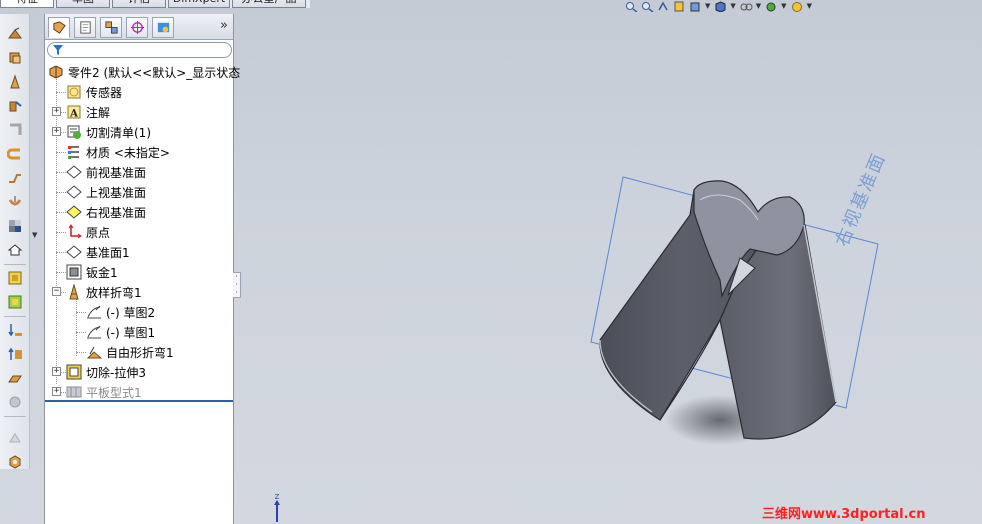  I want to click on manager-tabs: », so click(139, 27).